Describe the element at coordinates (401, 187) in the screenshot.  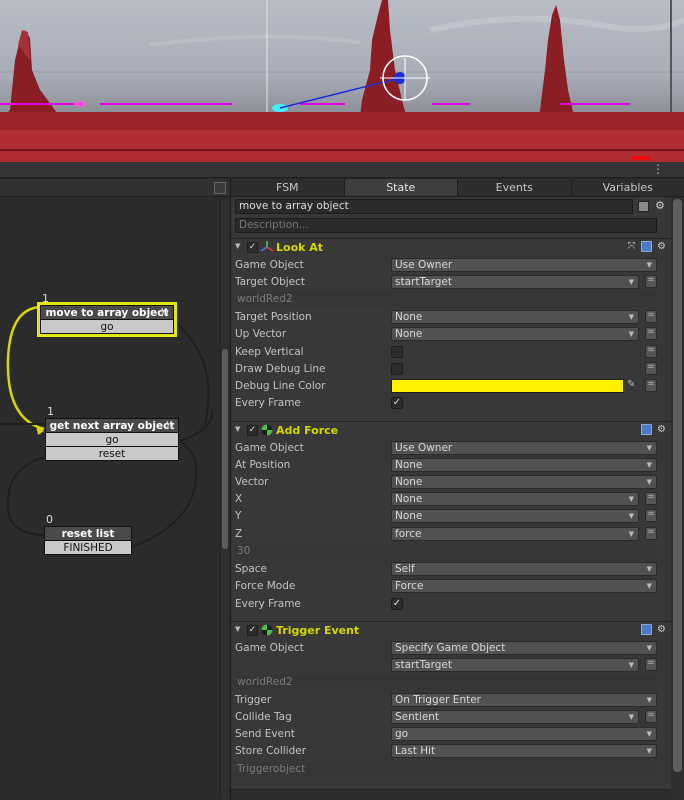
I see `tab-state: State` at that location.